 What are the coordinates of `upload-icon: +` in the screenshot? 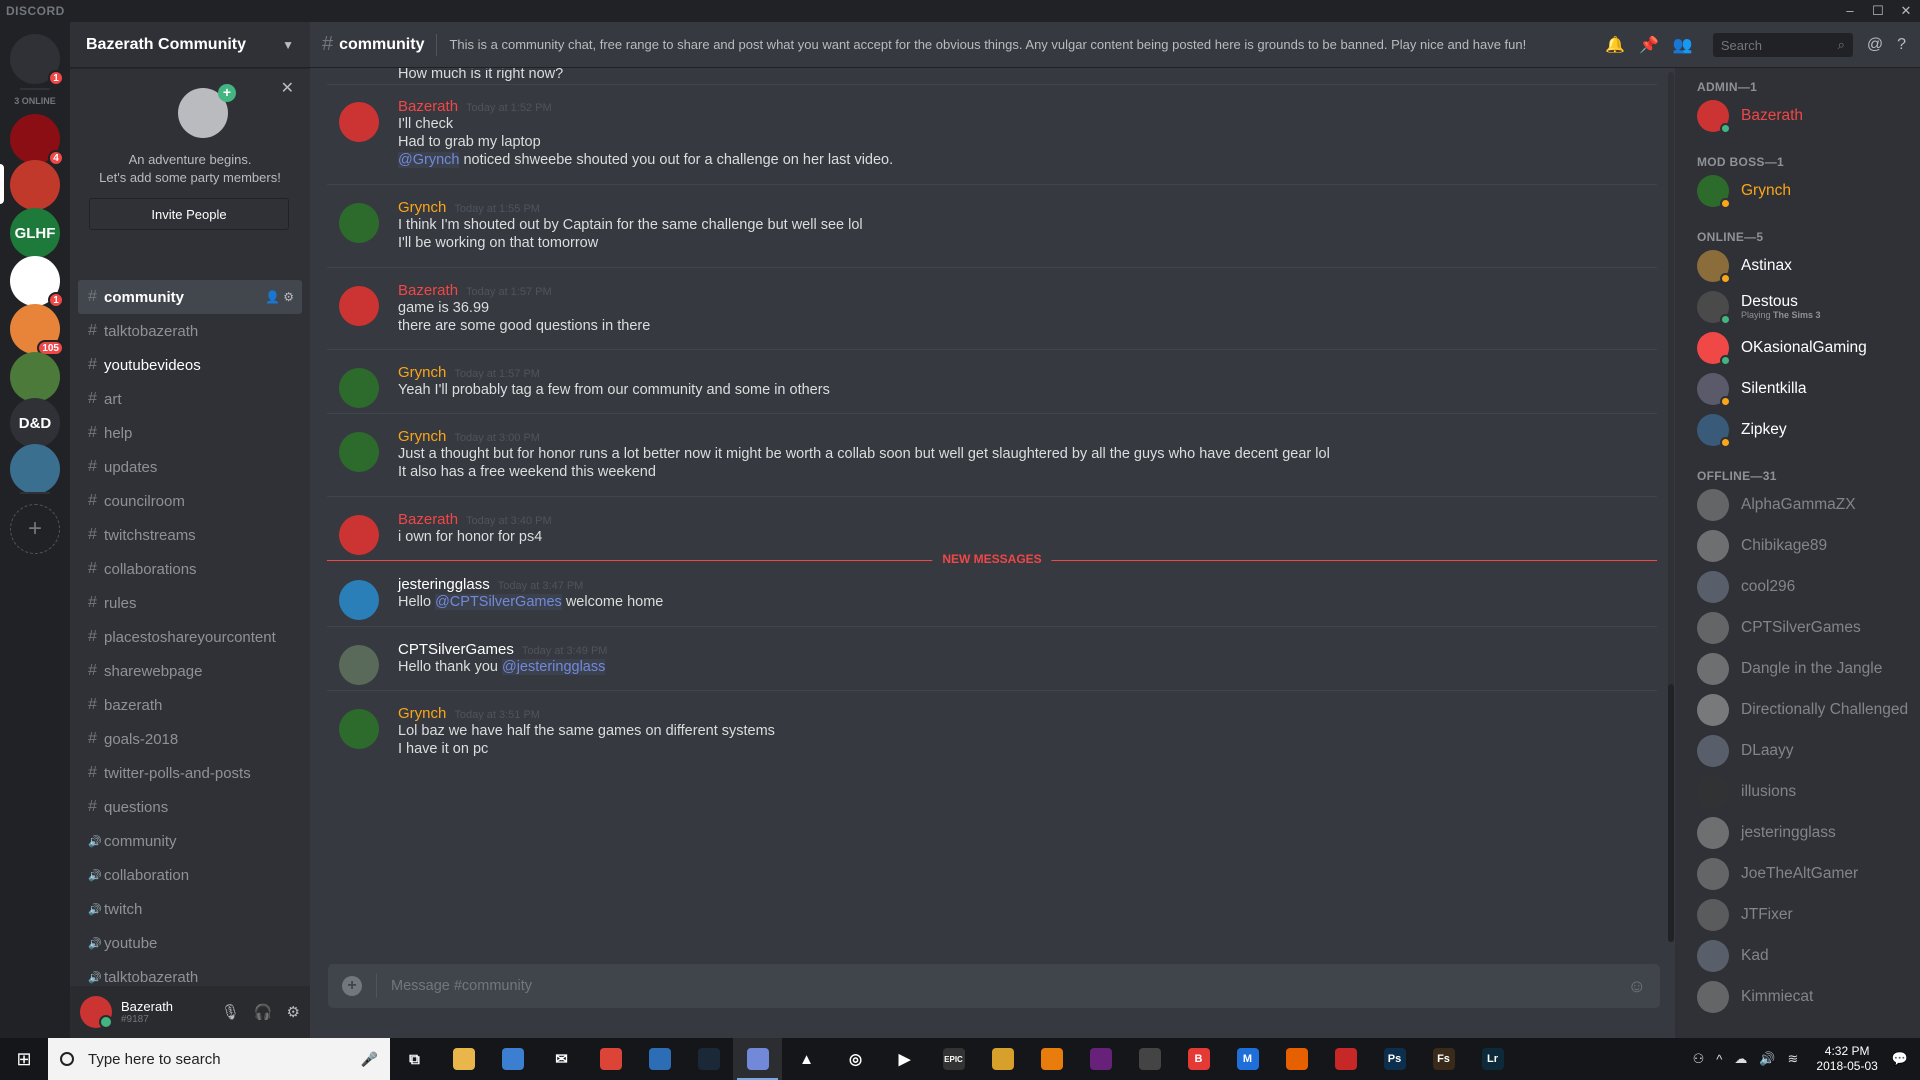 It's located at (352, 986).